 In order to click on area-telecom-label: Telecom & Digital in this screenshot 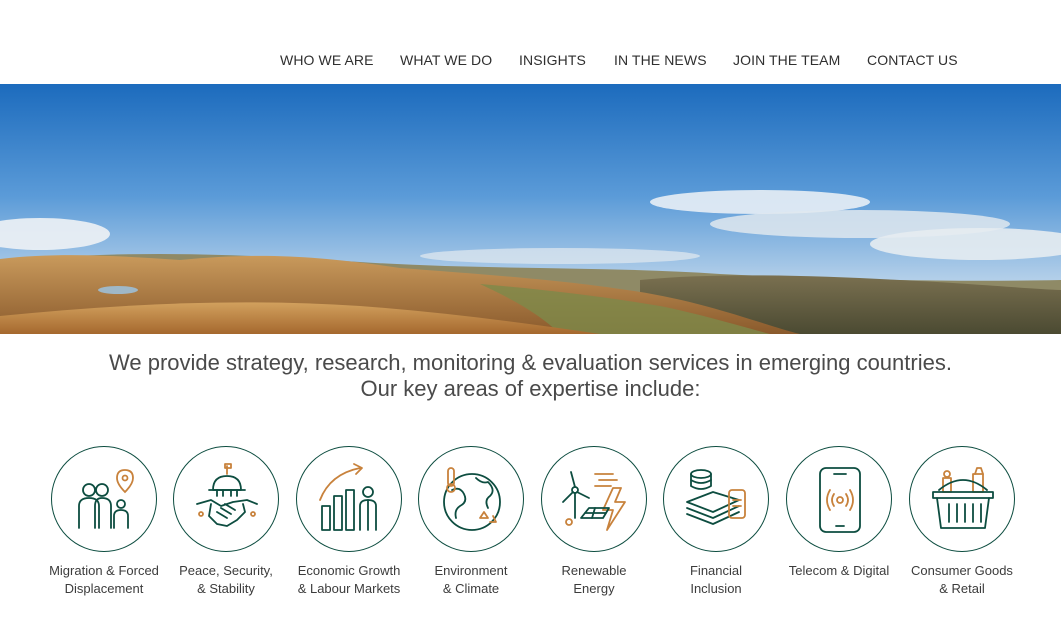, I will do `click(839, 570)`.